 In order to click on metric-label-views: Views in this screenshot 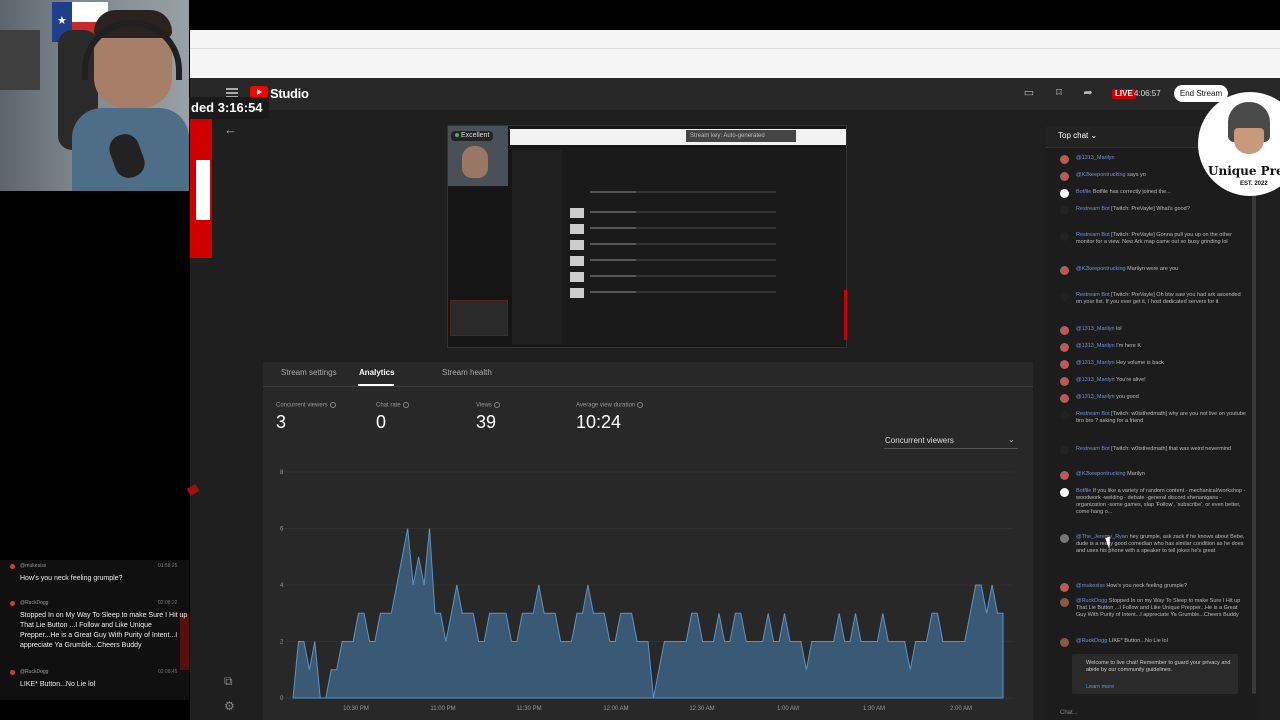, I will do `click(488, 405)`.